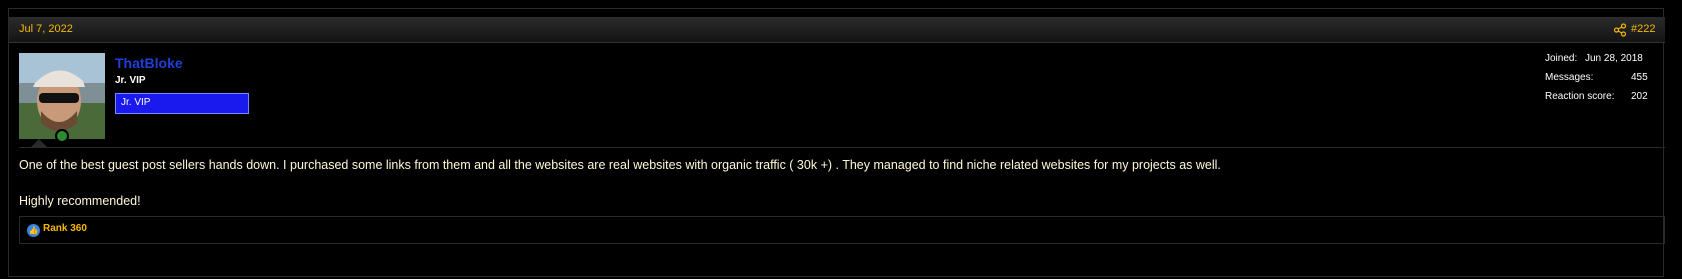 The height and width of the screenshot is (279, 1682). What do you see at coordinates (39, 143) in the screenshot?
I see `message-arrow` at bounding box center [39, 143].